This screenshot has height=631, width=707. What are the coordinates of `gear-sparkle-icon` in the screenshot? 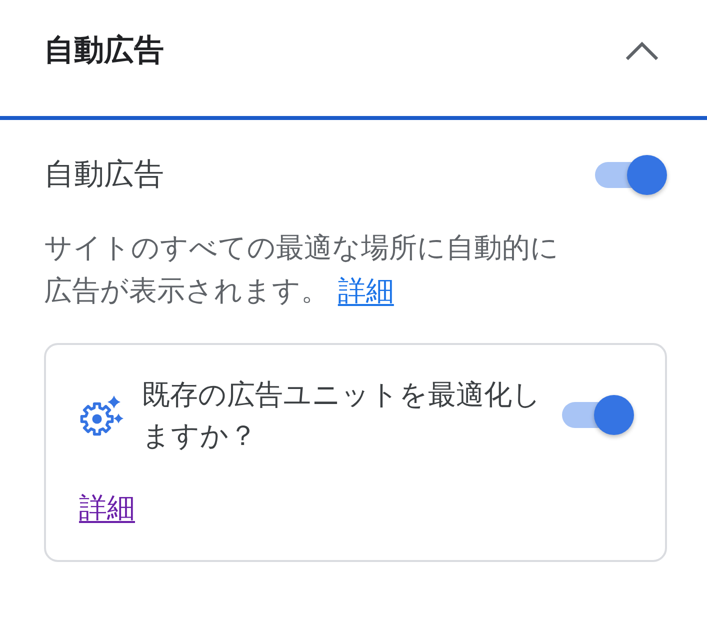 It's located at (102, 415).